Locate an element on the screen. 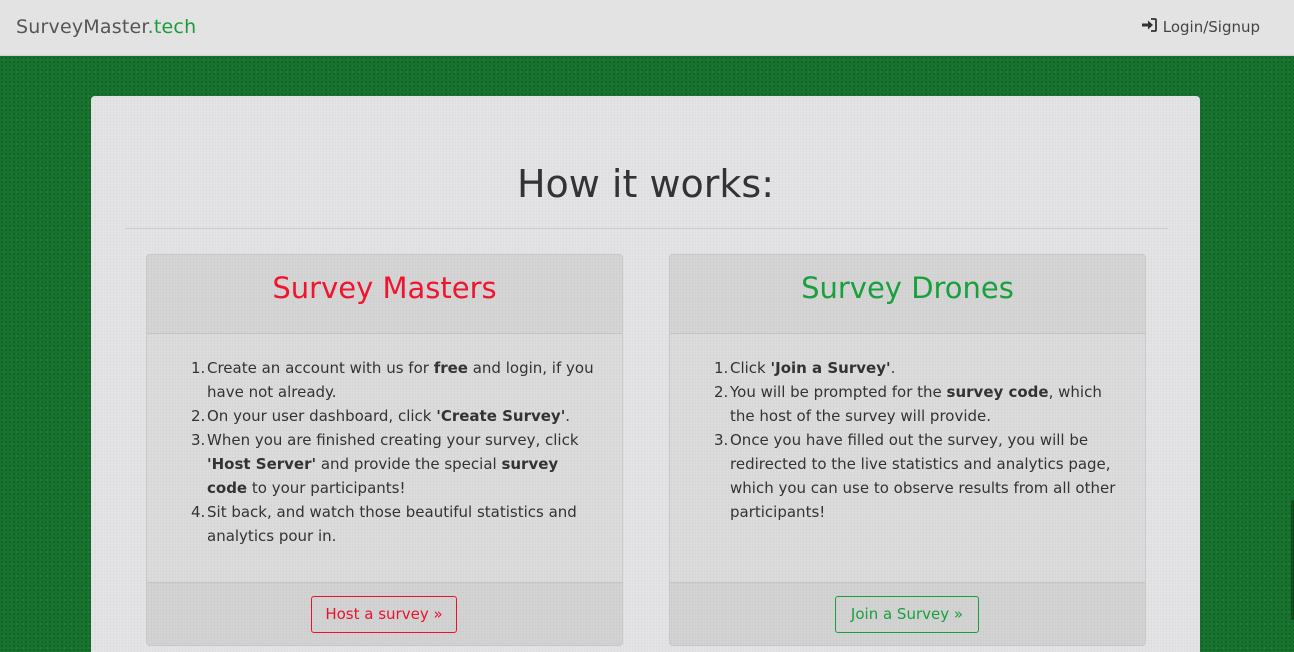  step-text: On your user dashboard, click is located at coordinates (322, 416).